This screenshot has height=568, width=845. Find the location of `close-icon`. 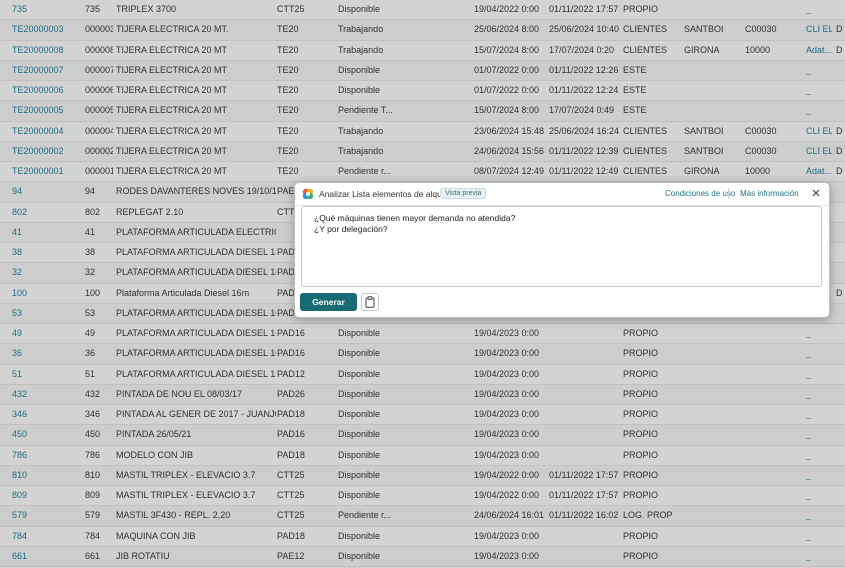

close-icon is located at coordinates (816, 193).